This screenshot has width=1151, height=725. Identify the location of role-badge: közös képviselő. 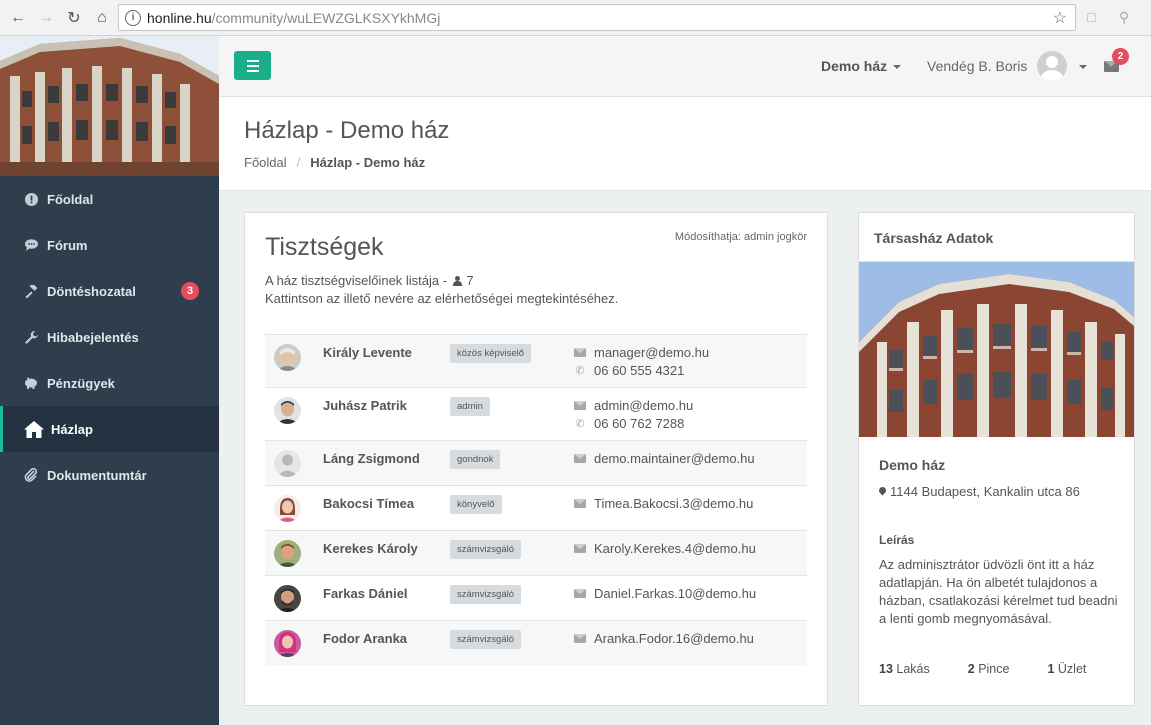
(491, 353).